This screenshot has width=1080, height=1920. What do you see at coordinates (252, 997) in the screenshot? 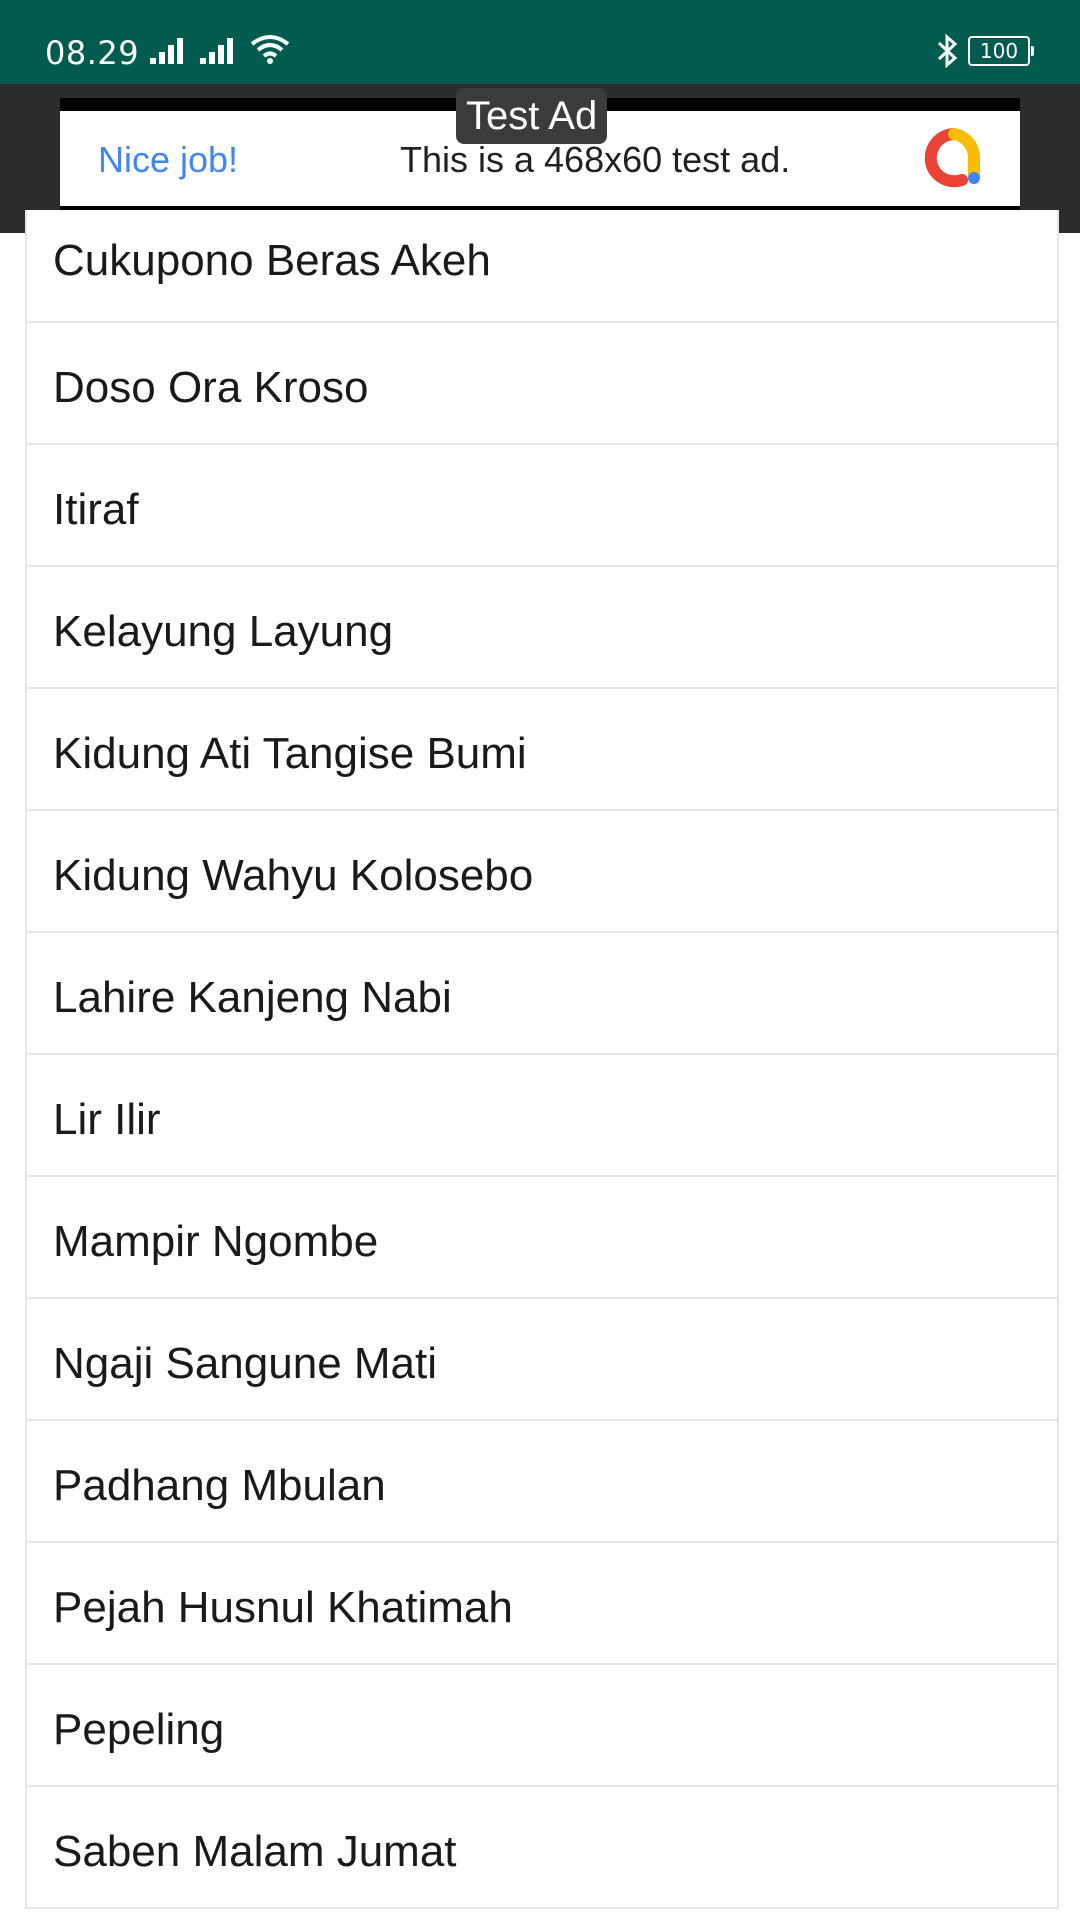
I see `list-item-label: Lahire Kanjeng Nabi` at bounding box center [252, 997].